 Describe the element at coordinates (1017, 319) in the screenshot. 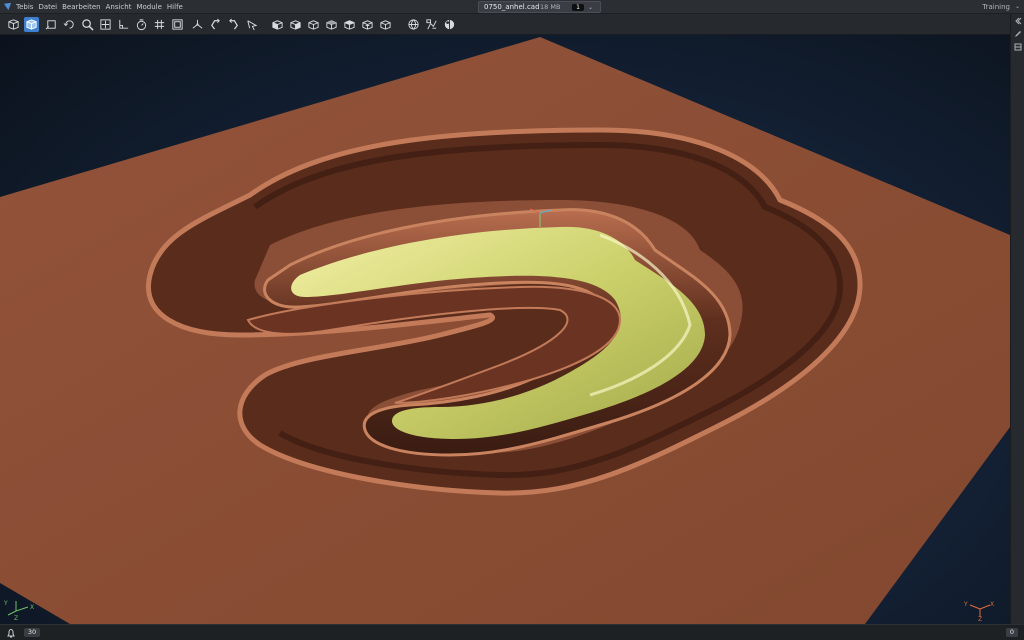

I see `side-panel-strip` at that location.